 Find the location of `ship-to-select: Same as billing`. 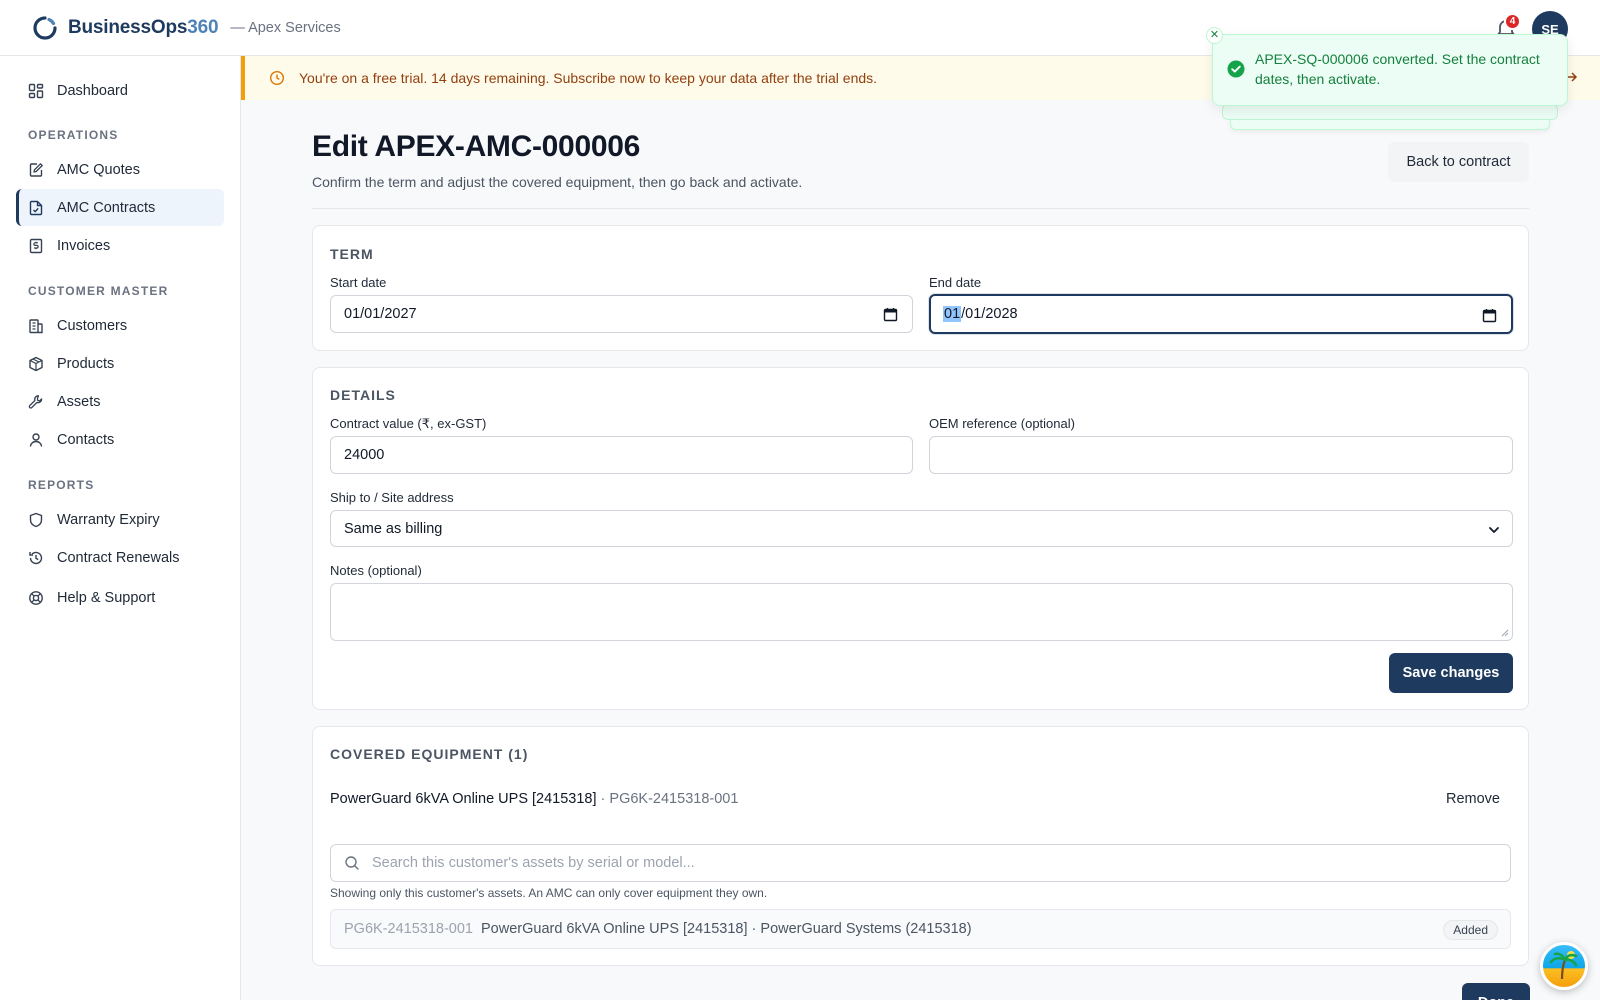

ship-to-select: Same as billing is located at coordinates (921, 528).